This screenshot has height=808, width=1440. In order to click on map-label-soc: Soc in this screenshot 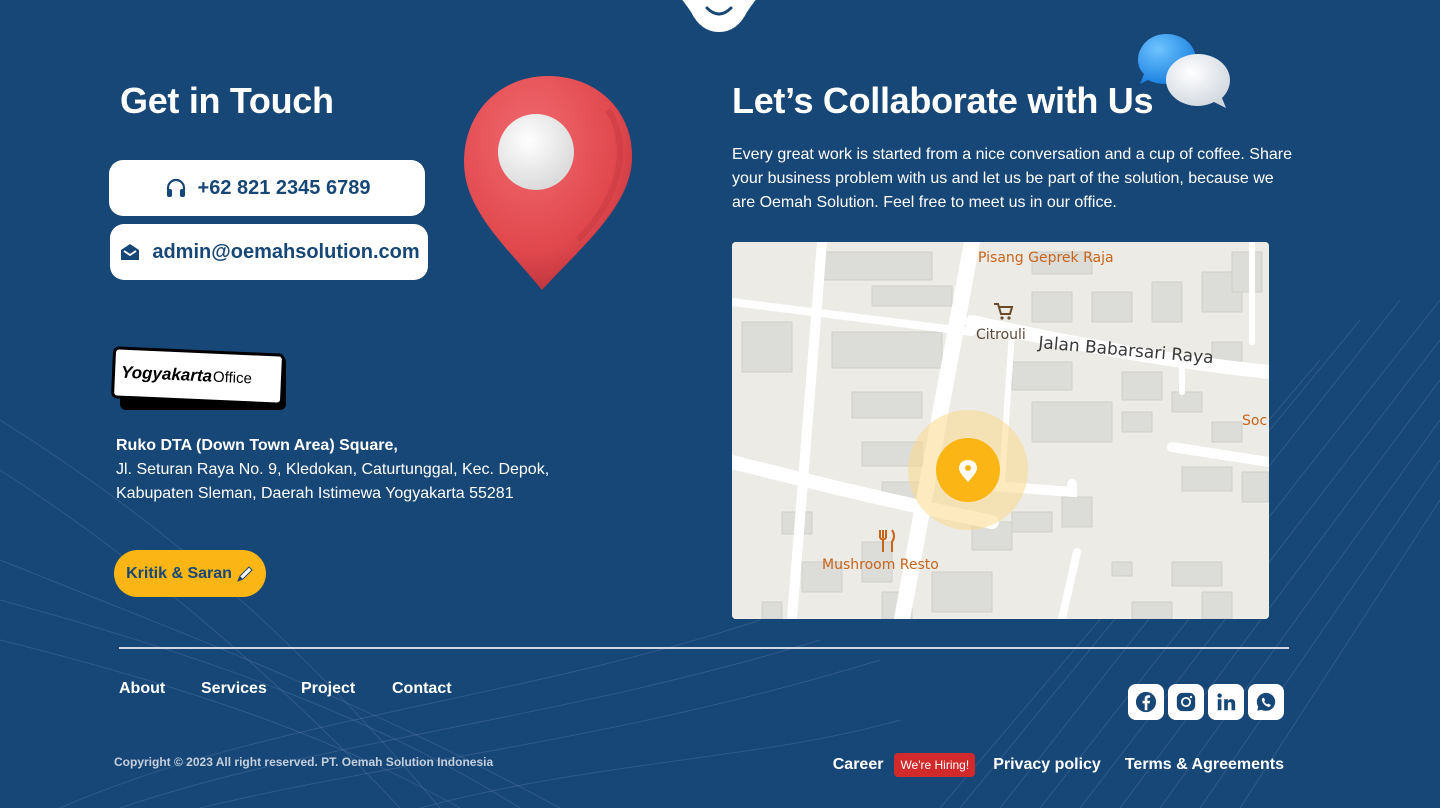, I will do `click(1254, 421)`.